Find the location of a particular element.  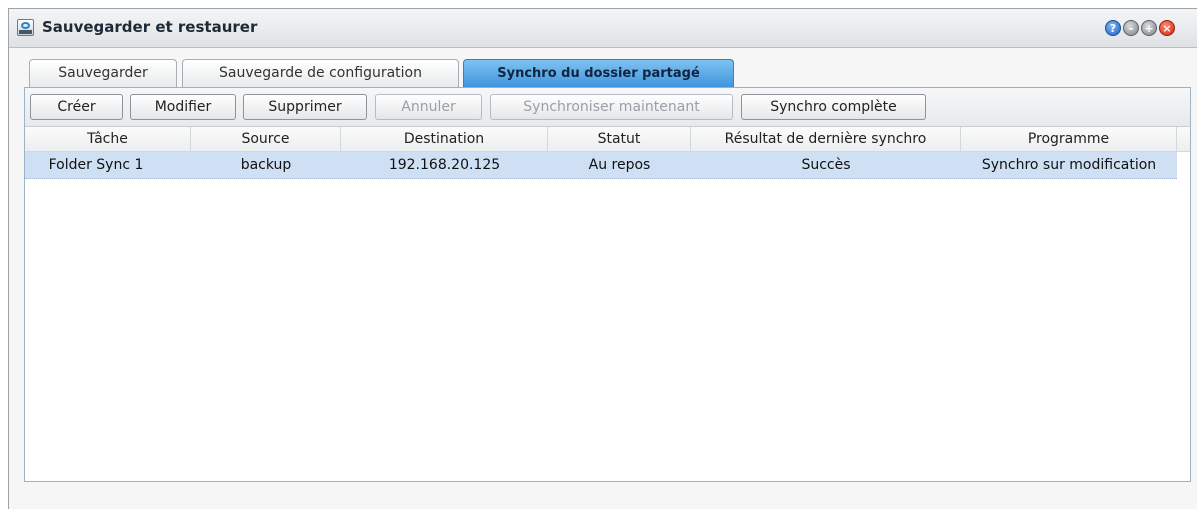

sync-now-button: Synchroniser maintenant is located at coordinates (611, 107).